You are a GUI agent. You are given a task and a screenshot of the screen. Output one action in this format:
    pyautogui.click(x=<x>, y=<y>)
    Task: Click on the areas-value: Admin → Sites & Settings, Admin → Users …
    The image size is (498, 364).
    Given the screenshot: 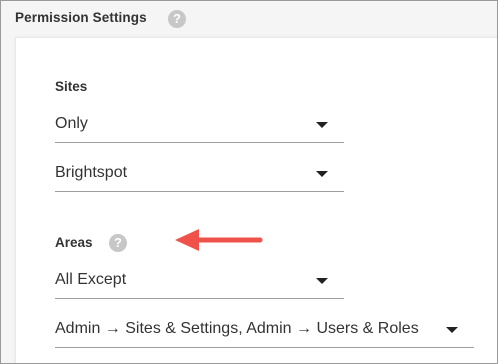 What is the action you would take?
    pyautogui.click(x=237, y=328)
    